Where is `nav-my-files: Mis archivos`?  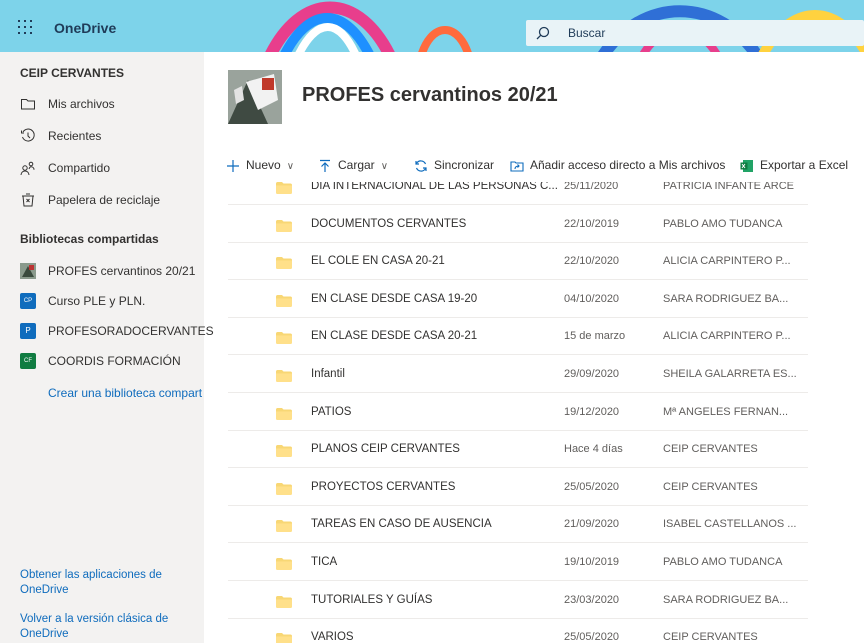 nav-my-files: Mis archivos is located at coordinates (102, 104).